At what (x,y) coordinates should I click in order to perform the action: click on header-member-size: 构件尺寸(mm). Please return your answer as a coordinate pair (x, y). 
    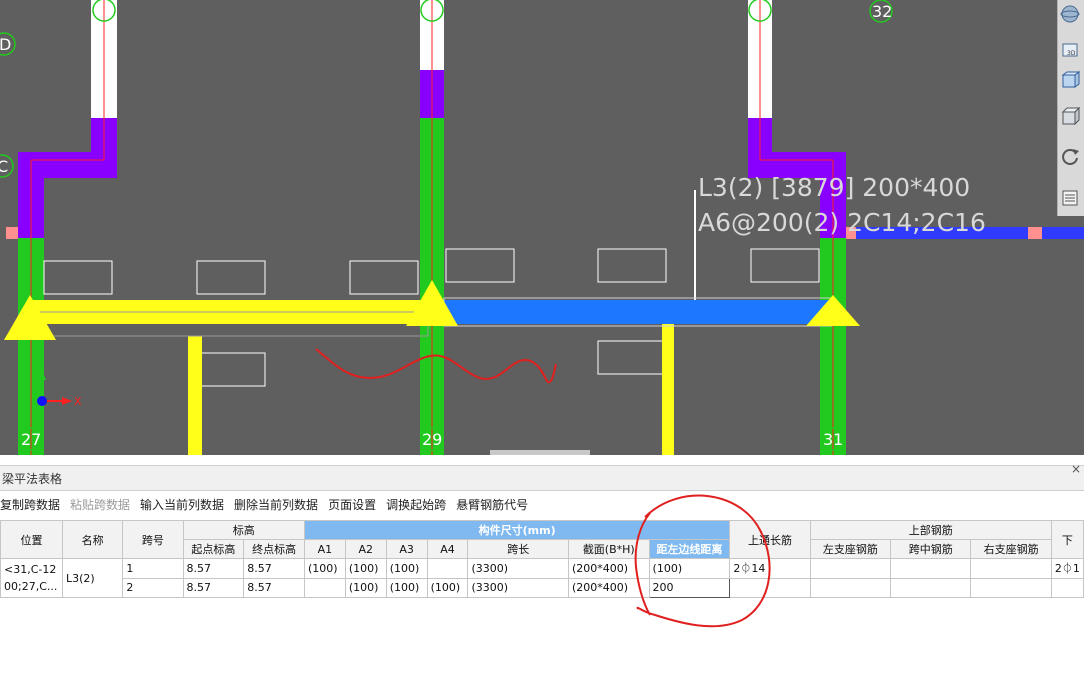
    Looking at the image, I should click on (517, 530).